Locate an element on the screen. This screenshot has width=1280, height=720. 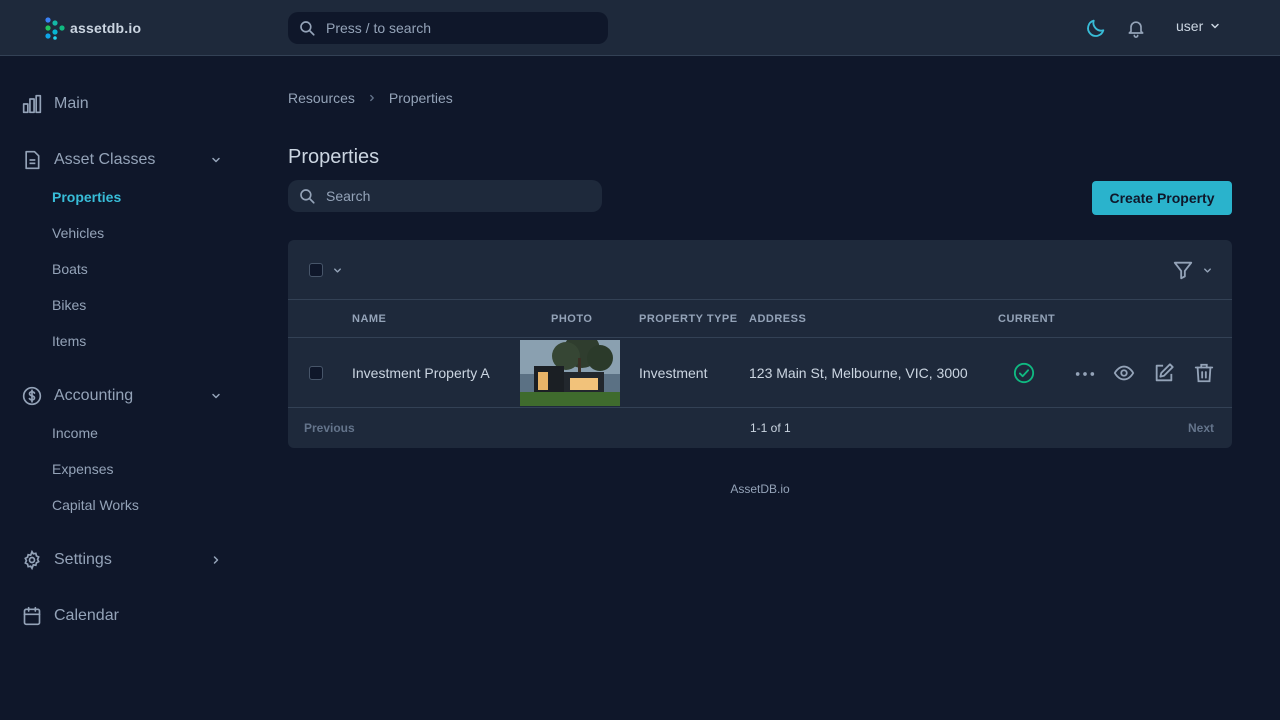
bell-icon is located at coordinates (1136, 28).